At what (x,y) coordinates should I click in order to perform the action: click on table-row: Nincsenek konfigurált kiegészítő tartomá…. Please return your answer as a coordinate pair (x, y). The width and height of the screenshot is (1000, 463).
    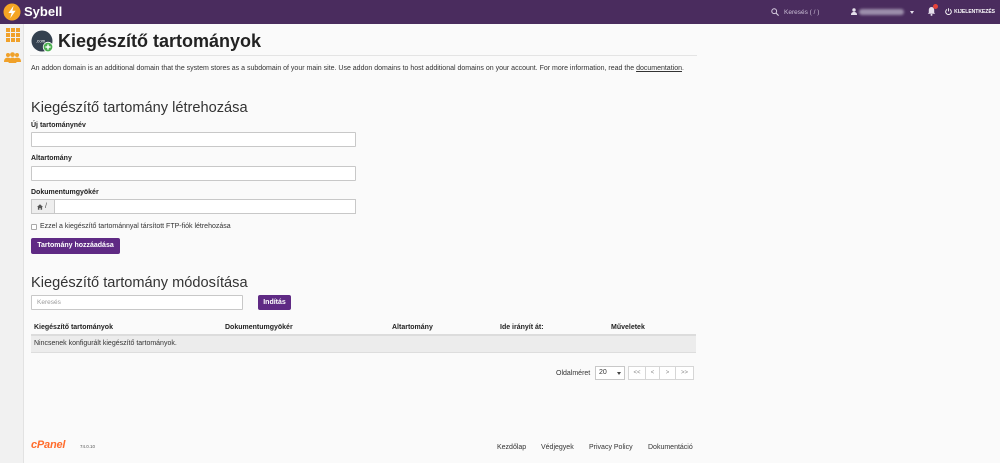
    Looking at the image, I should click on (363, 344).